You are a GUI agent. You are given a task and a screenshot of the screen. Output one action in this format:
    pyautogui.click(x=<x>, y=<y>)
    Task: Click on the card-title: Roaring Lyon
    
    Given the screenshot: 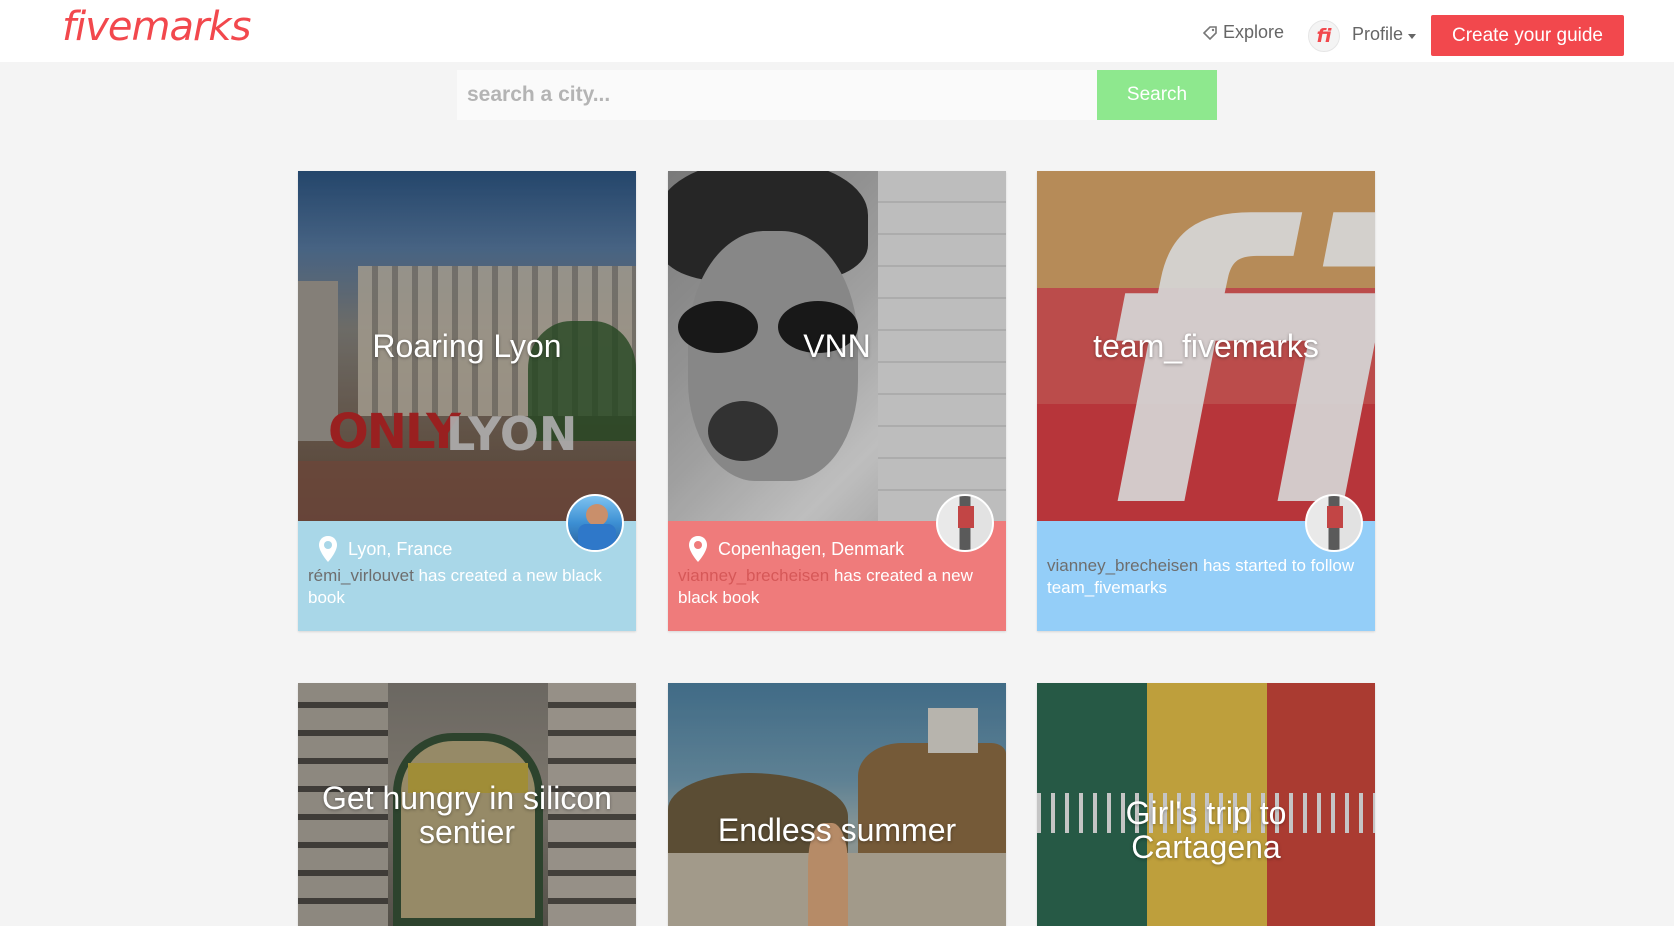 What is the action you would take?
    pyautogui.click(x=467, y=346)
    